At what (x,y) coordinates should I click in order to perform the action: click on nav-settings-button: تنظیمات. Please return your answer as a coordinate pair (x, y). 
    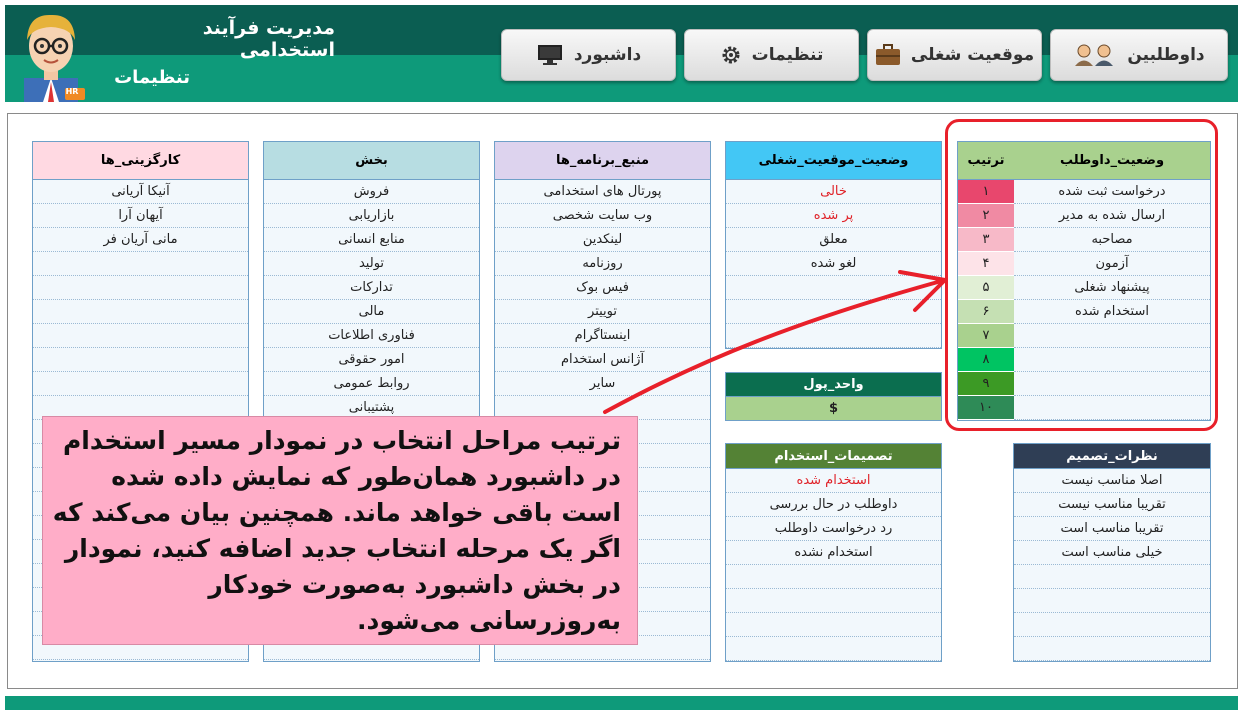
    Looking at the image, I should click on (771, 55).